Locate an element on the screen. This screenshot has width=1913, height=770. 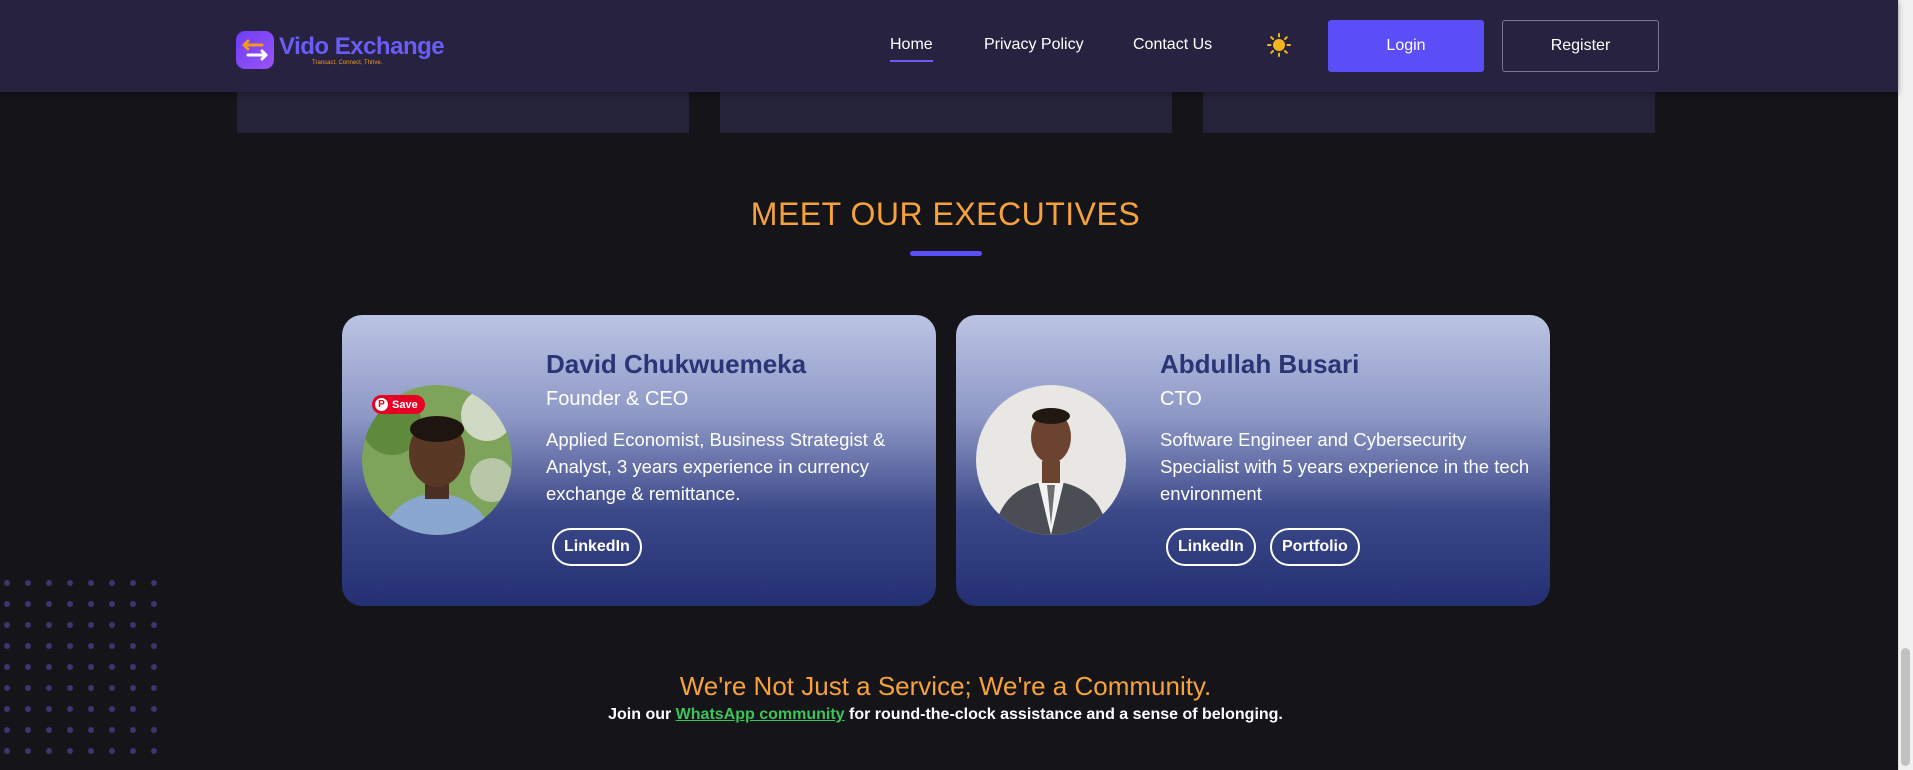
brand-tagline: Transact, Connect, Thrive. is located at coordinates (347, 62).